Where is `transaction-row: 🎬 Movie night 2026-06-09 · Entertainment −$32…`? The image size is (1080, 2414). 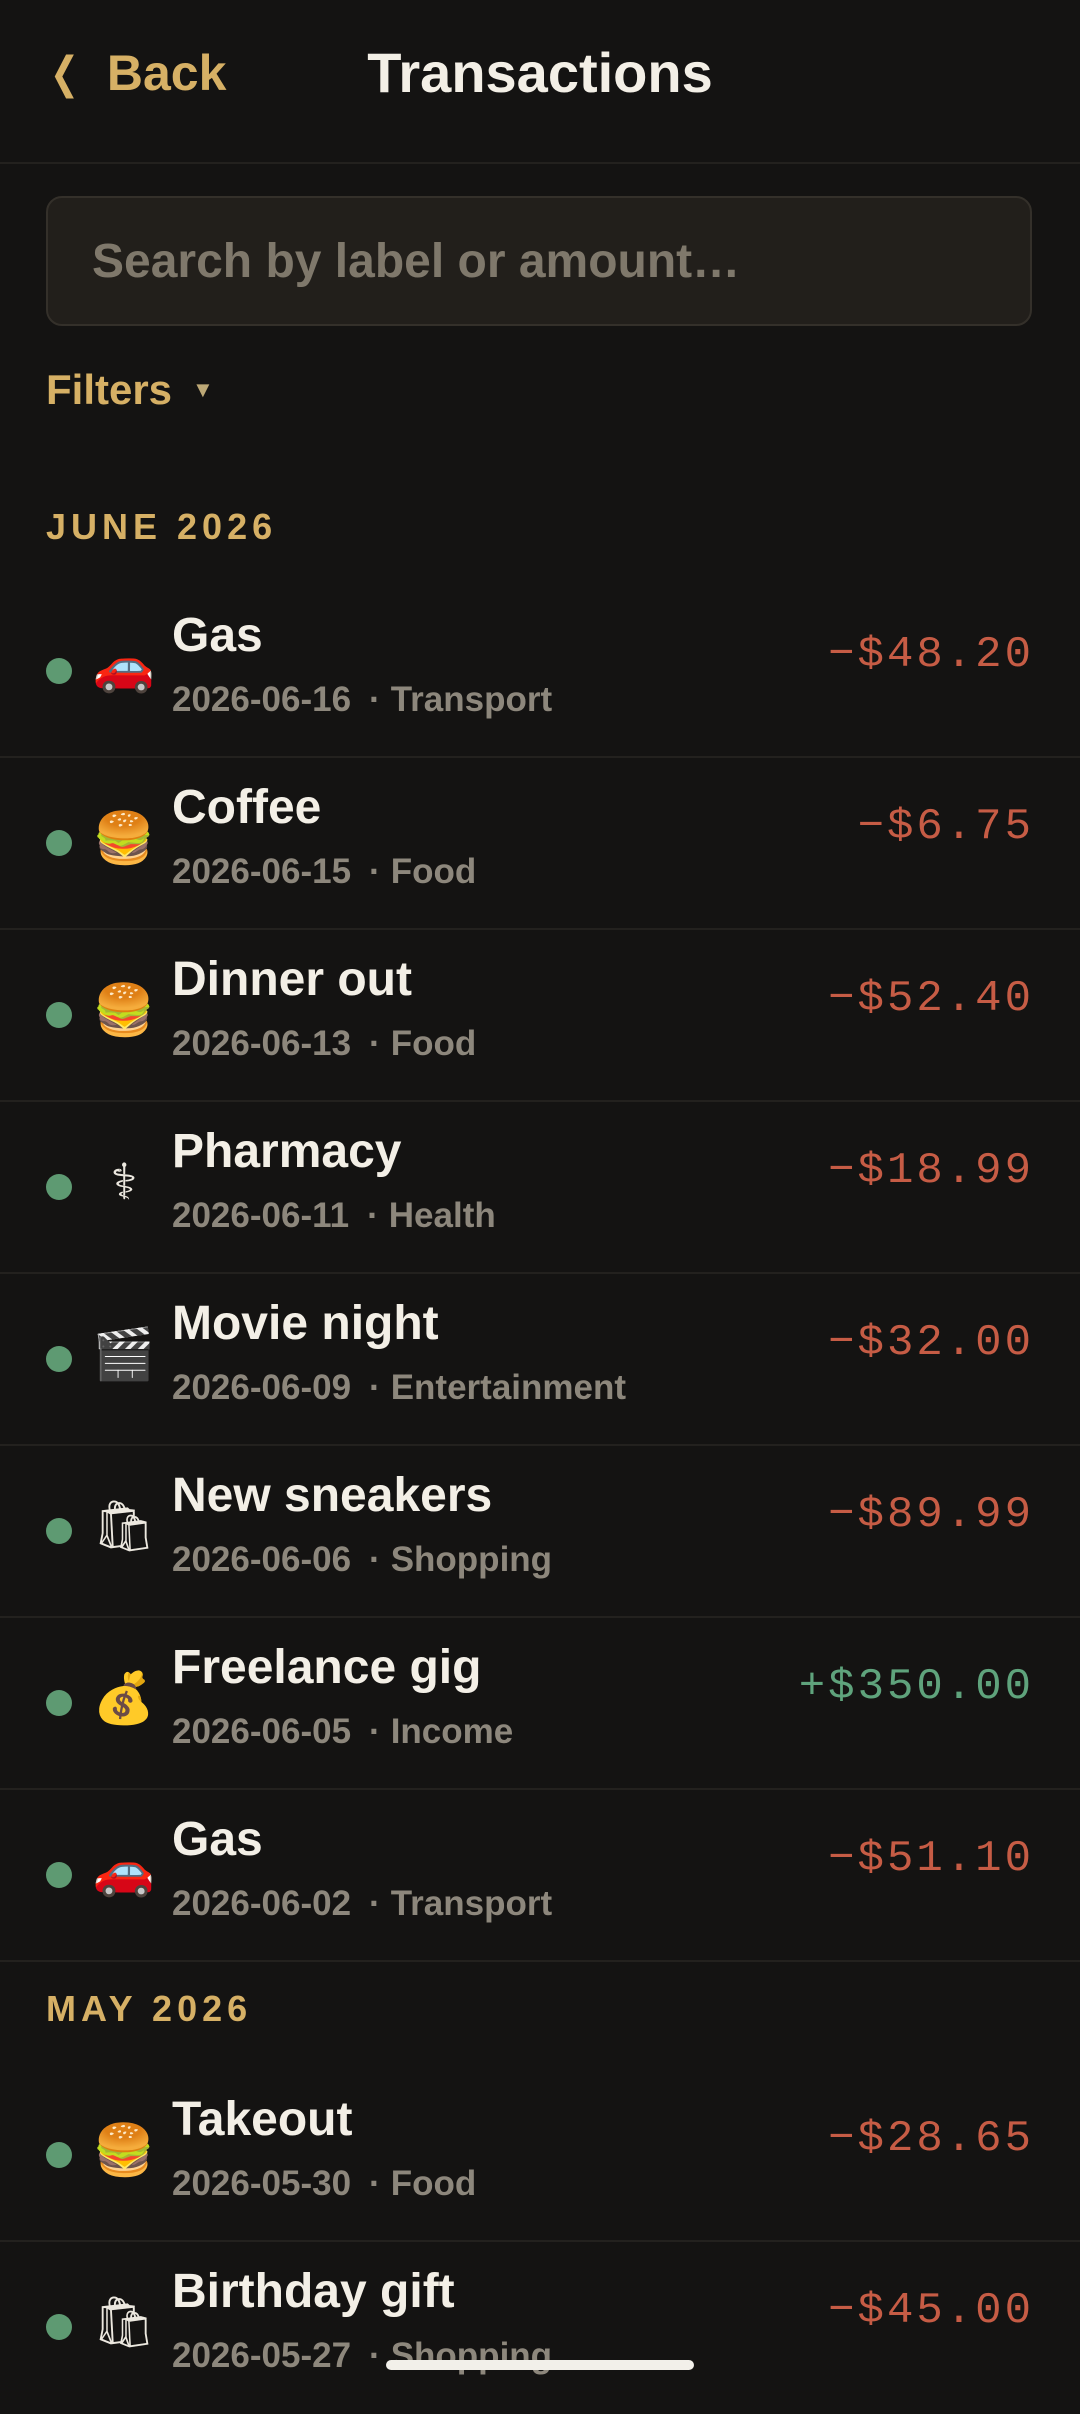 transaction-row: 🎬 Movie night 2026-06-09 · Entertainment −$32… is located at coordinates (540, 1360).